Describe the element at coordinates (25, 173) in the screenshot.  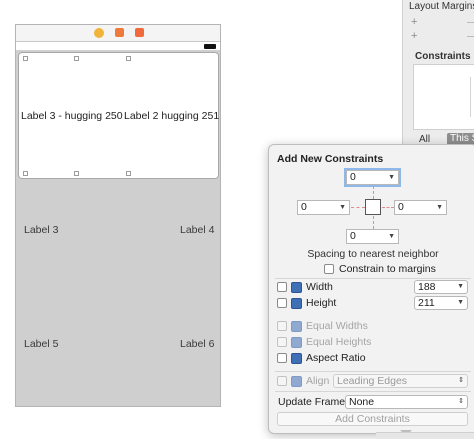
I see `resize-handle-bottom-left` at that location.